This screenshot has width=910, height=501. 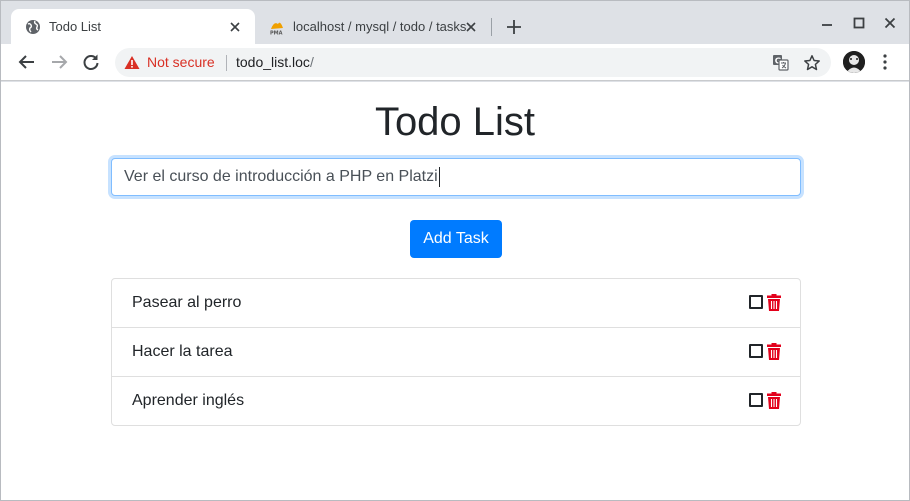 I want to click on tab-phpmyadmin: PMA localhost / mysql / todo / tasks, so click(x=373, y=27).